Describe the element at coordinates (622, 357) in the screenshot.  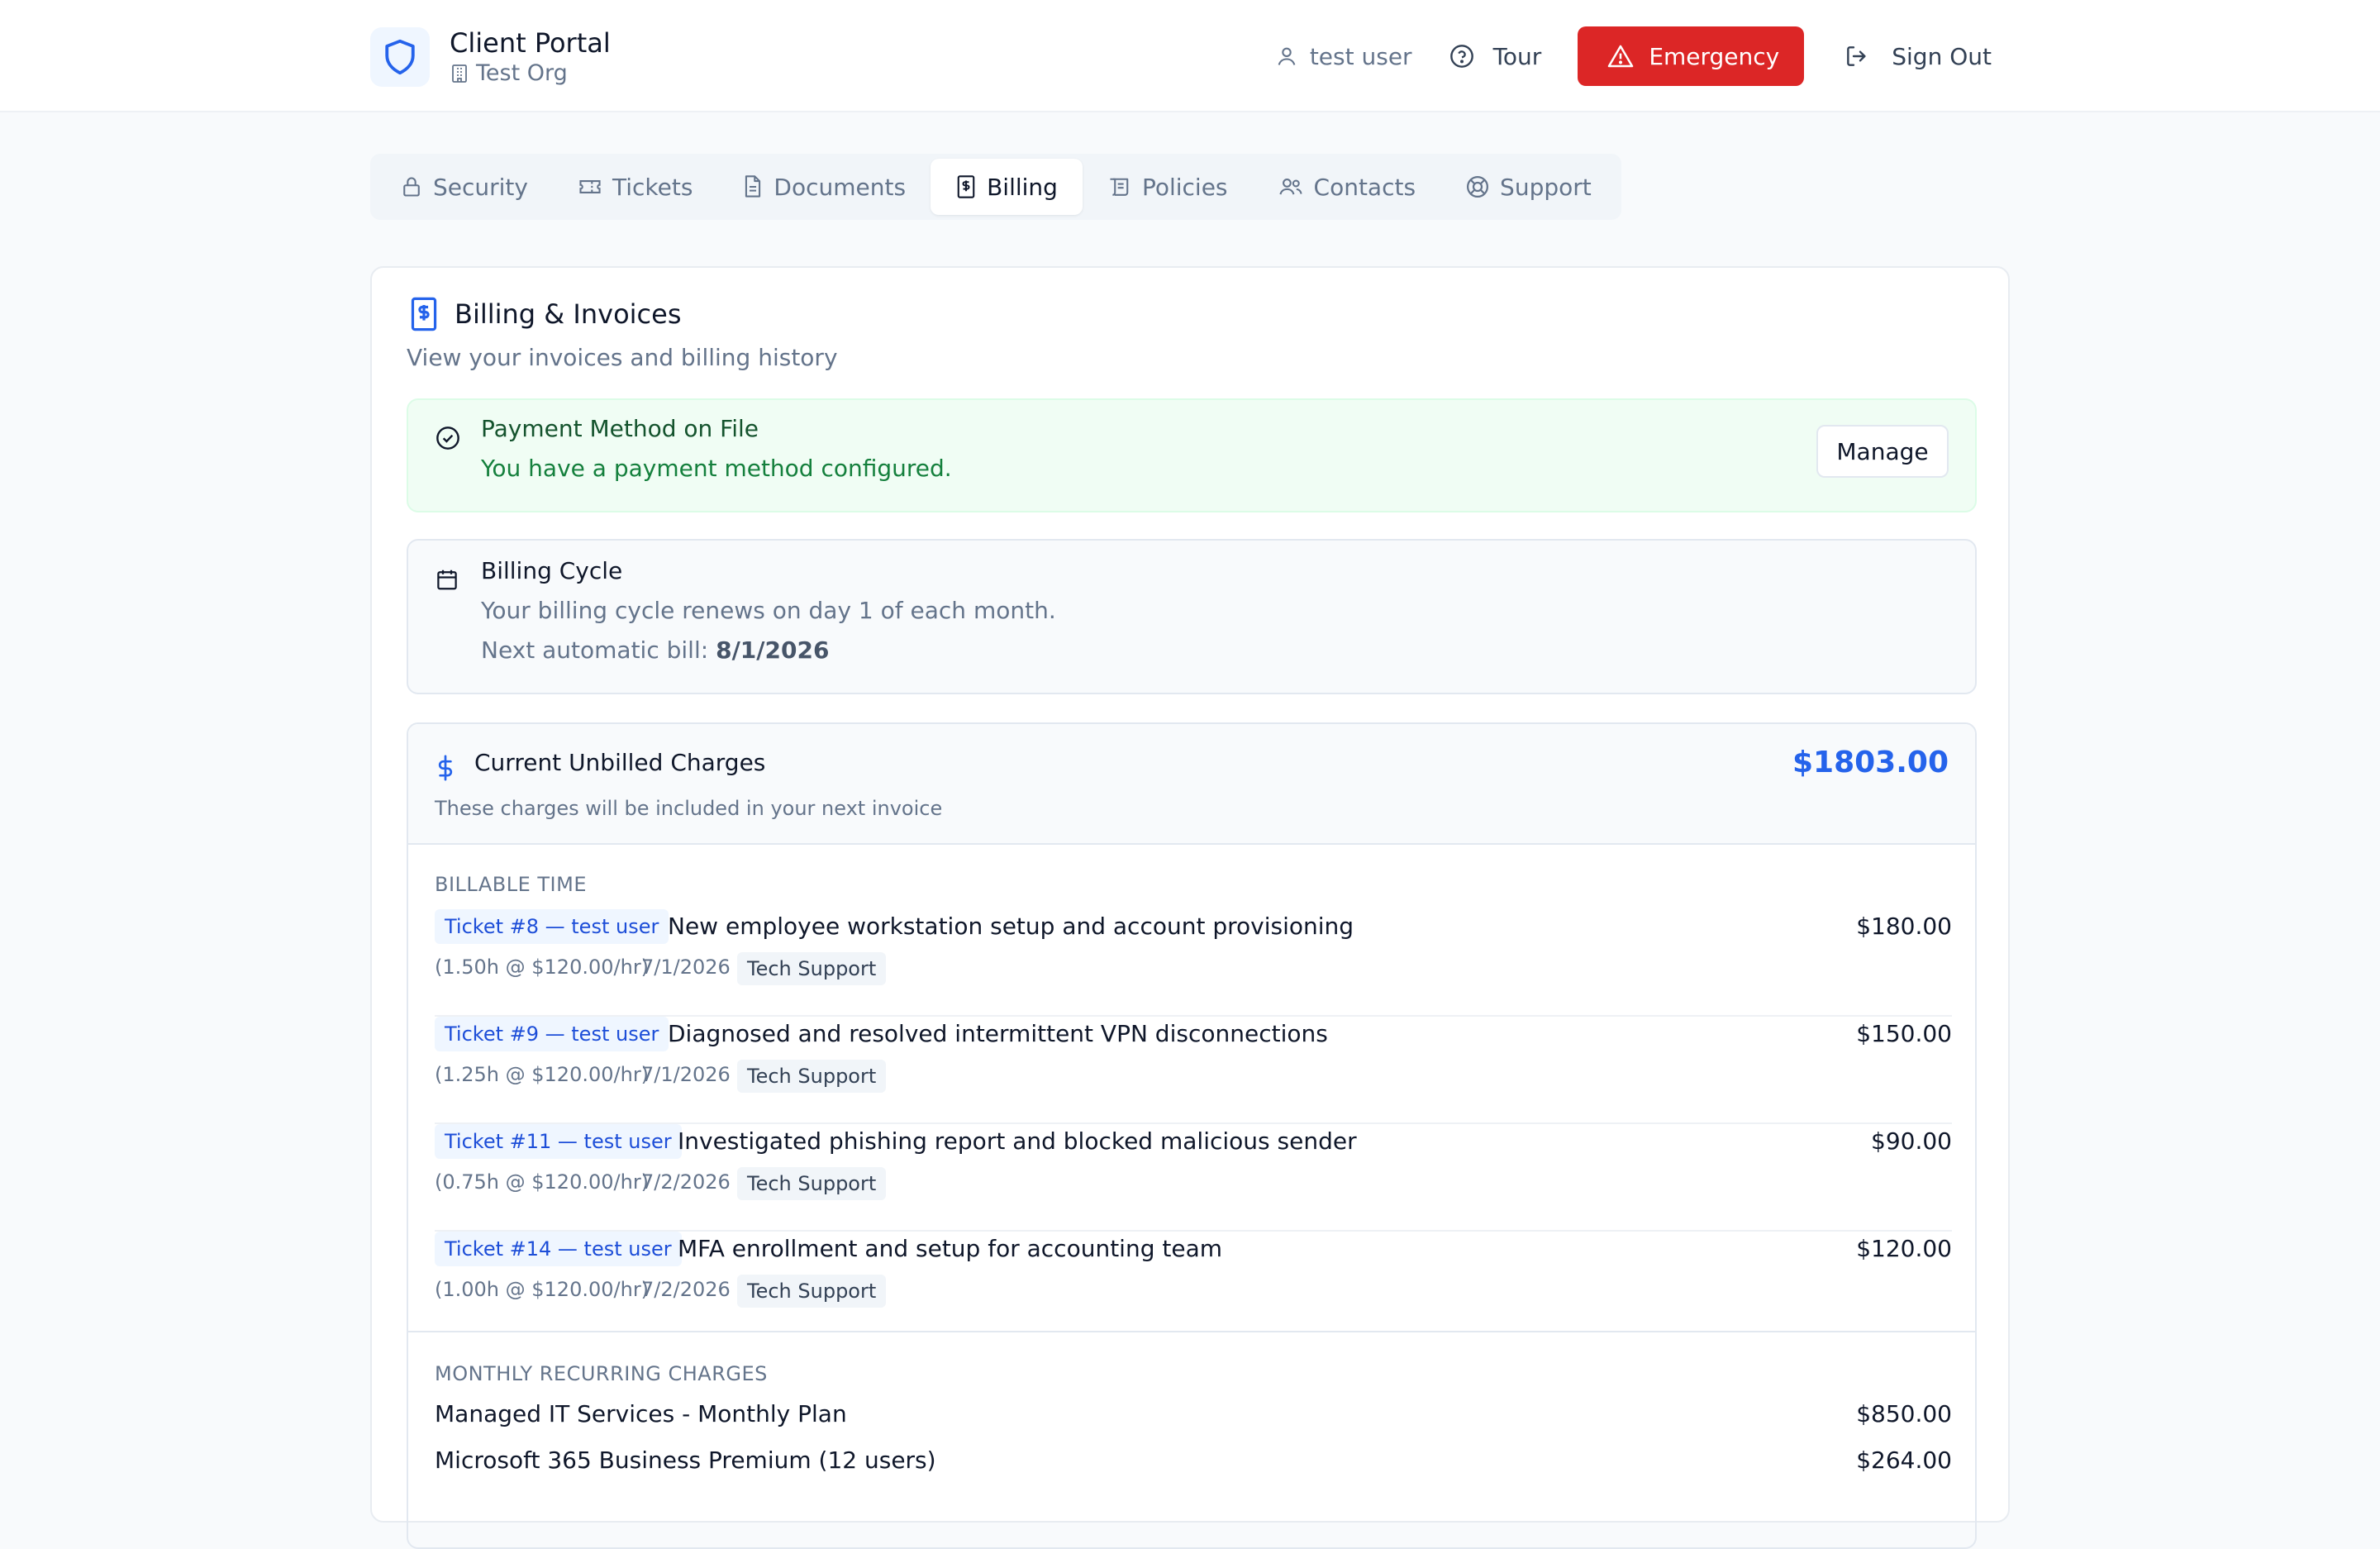
I see `billing-subtitle: View your invoices and billing history` at that location.